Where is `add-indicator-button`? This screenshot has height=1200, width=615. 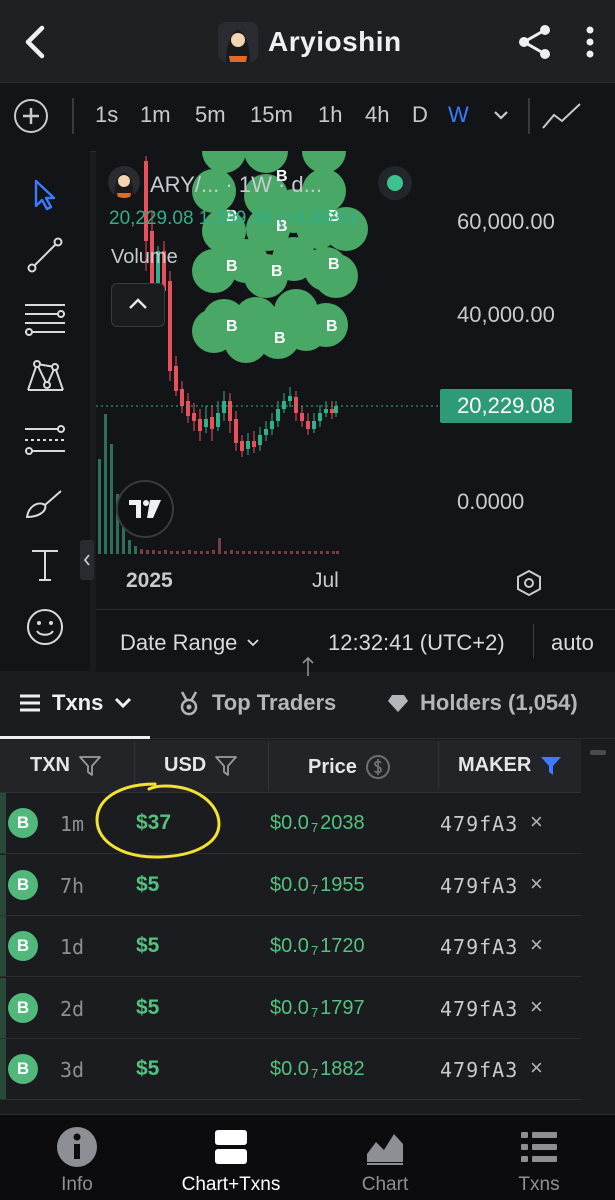
add-indicator-button is located at coordinates (31, 116).